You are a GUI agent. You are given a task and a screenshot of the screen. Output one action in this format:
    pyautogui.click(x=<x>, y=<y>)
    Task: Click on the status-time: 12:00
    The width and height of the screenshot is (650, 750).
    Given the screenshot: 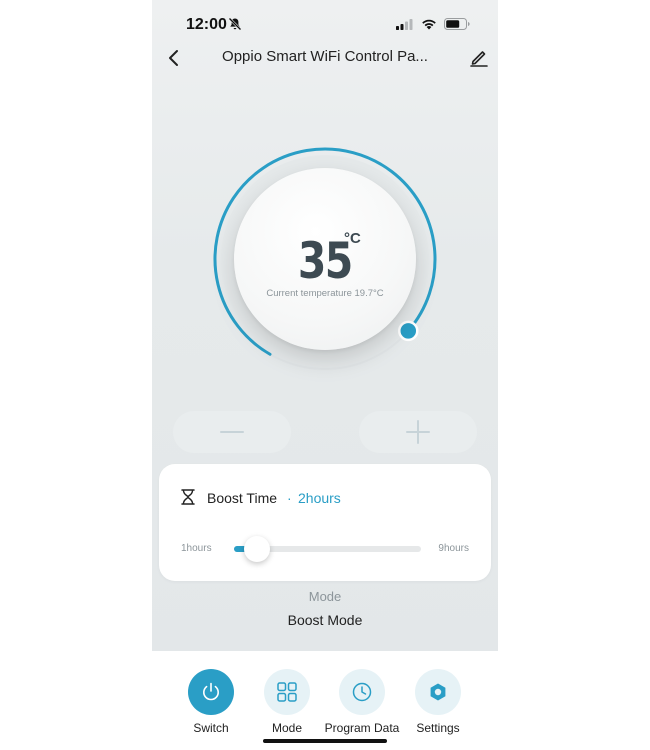 What is the action you would take?
    pyautogui.click(x=206, y=24)
    